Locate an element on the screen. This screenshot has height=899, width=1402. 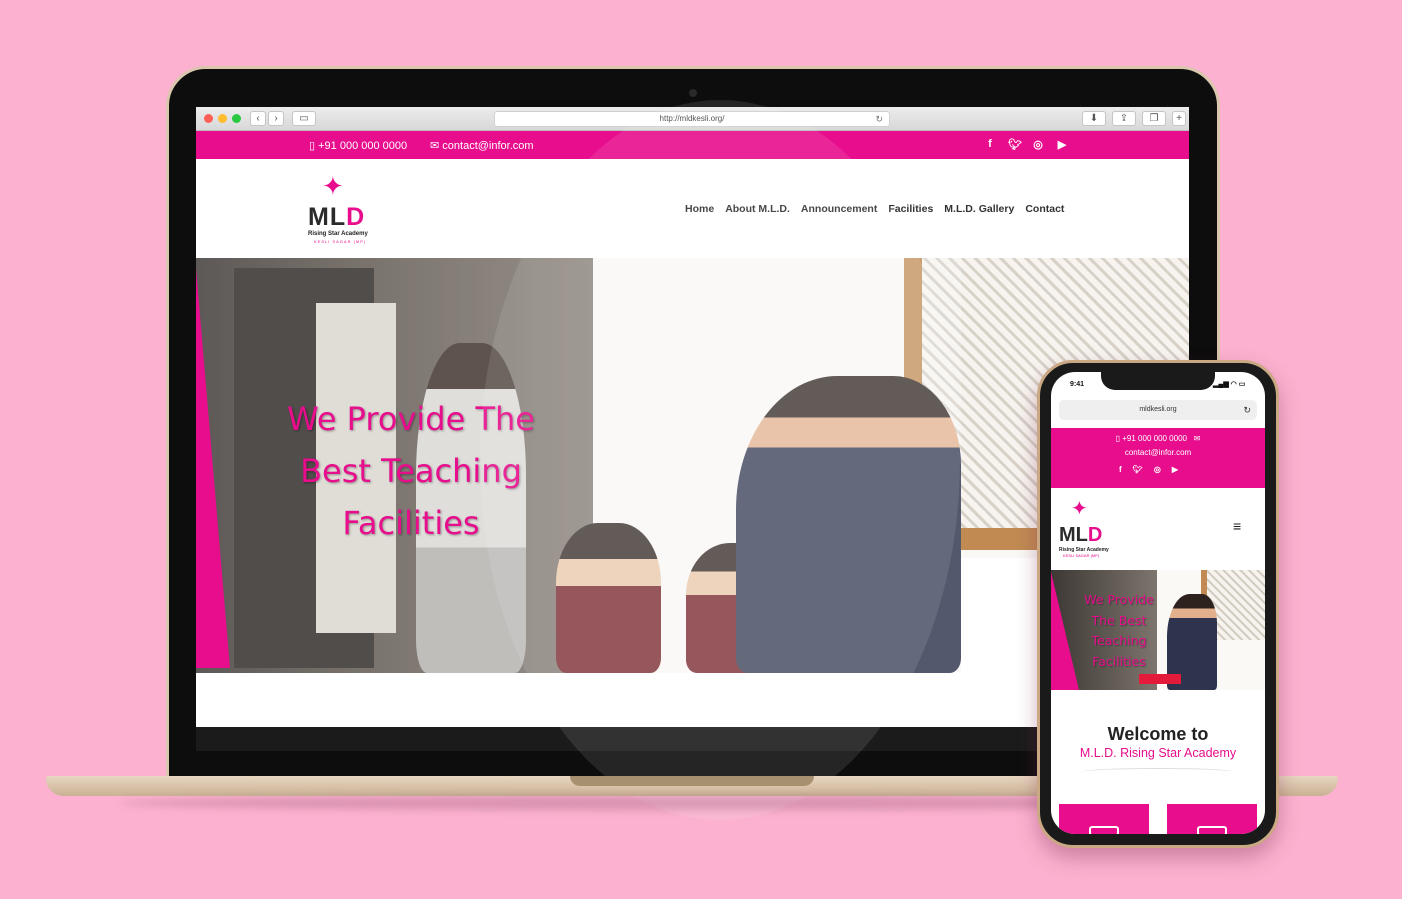
minimize-window-button is located at coordinates (222, 118).